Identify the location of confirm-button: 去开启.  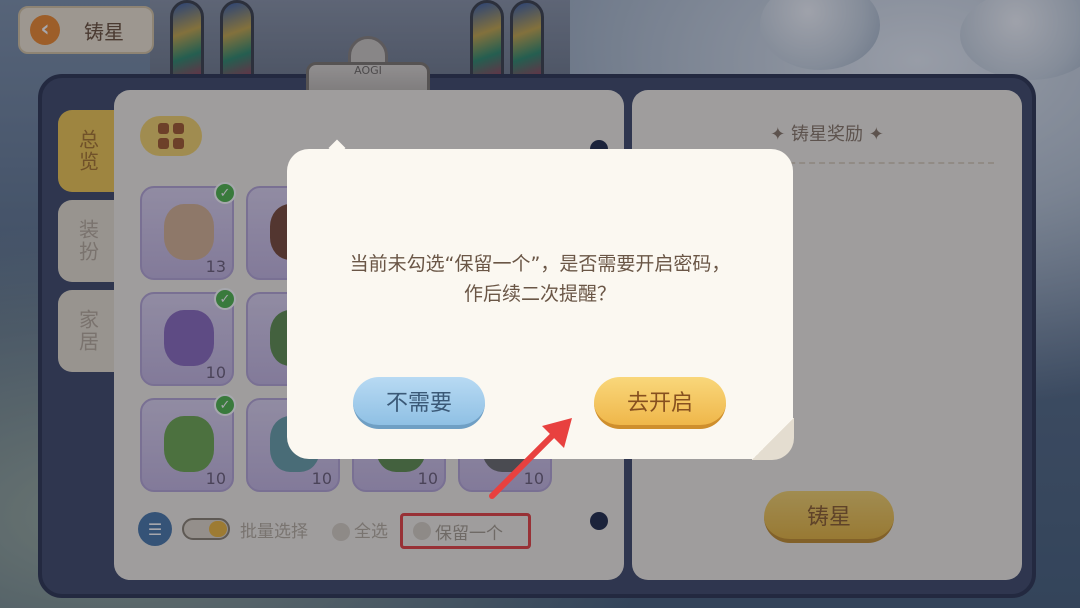
(660, 403).